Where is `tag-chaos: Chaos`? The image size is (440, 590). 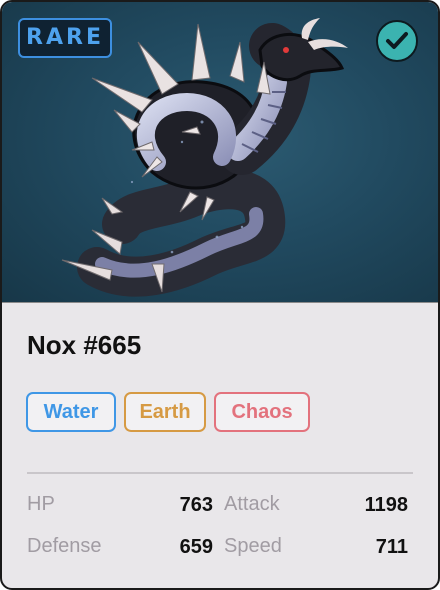
tag-chaos: Chaos is located at coordinates (262, 412).